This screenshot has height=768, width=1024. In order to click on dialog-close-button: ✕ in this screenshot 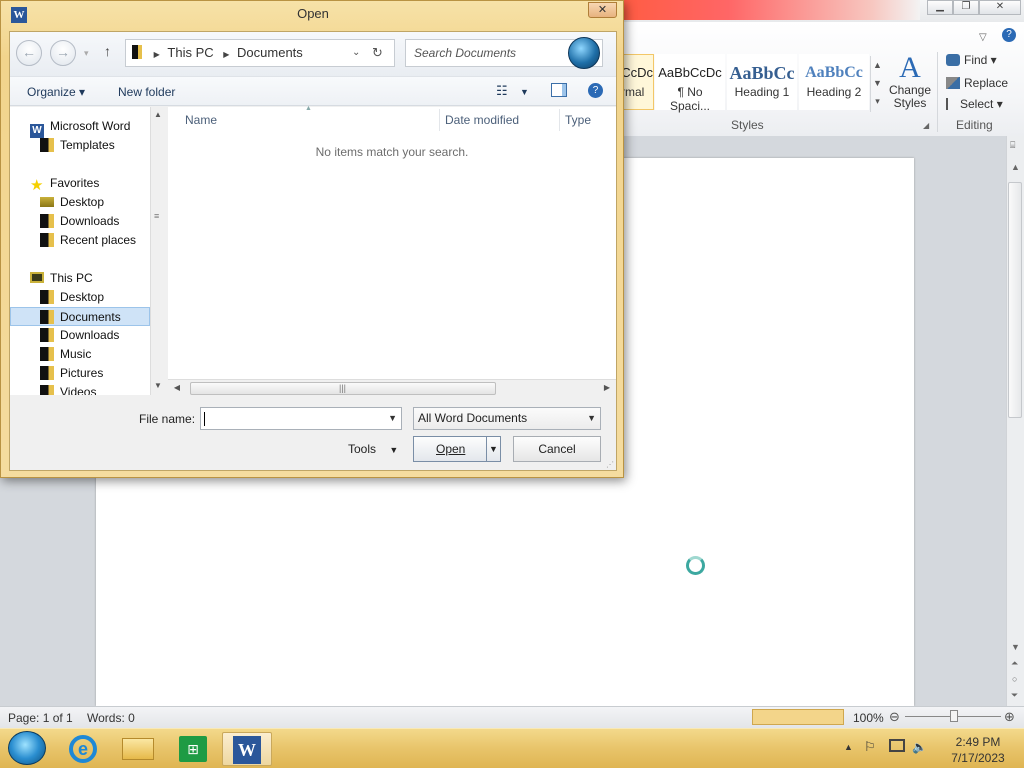, I will do `click(602, 10)`.